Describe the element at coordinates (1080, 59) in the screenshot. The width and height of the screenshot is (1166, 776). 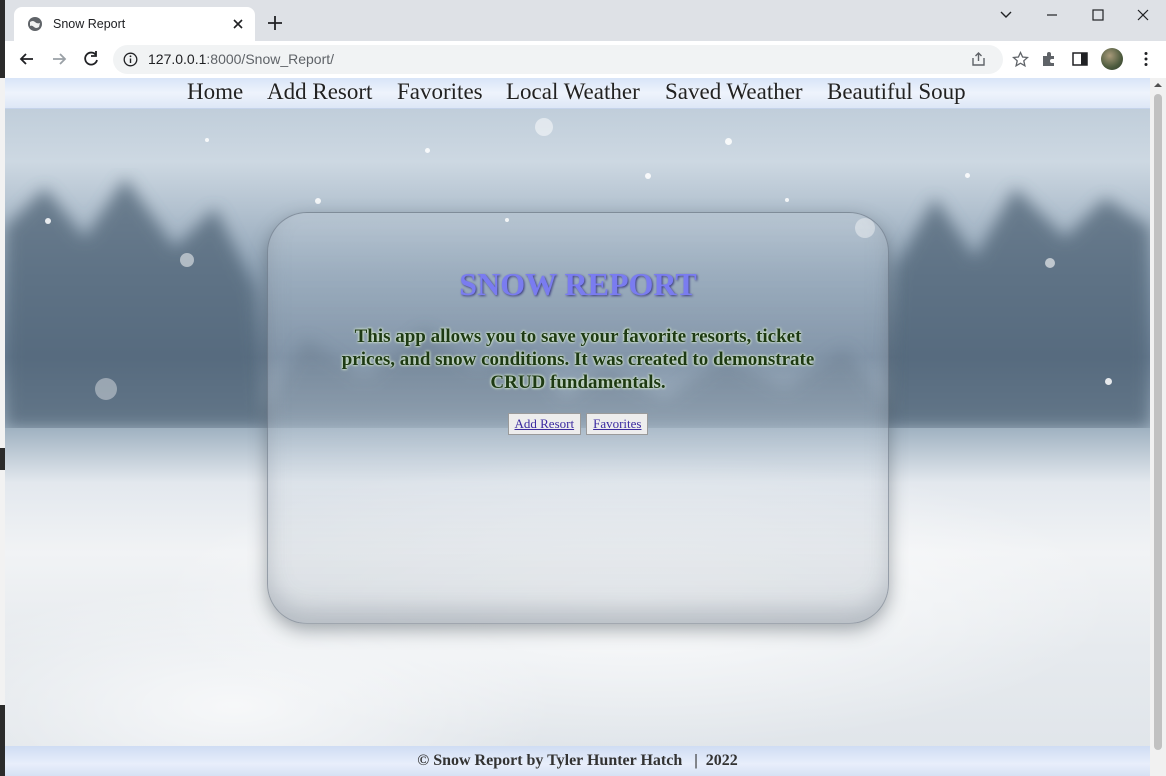
I see `side-panel-icon` at that location.